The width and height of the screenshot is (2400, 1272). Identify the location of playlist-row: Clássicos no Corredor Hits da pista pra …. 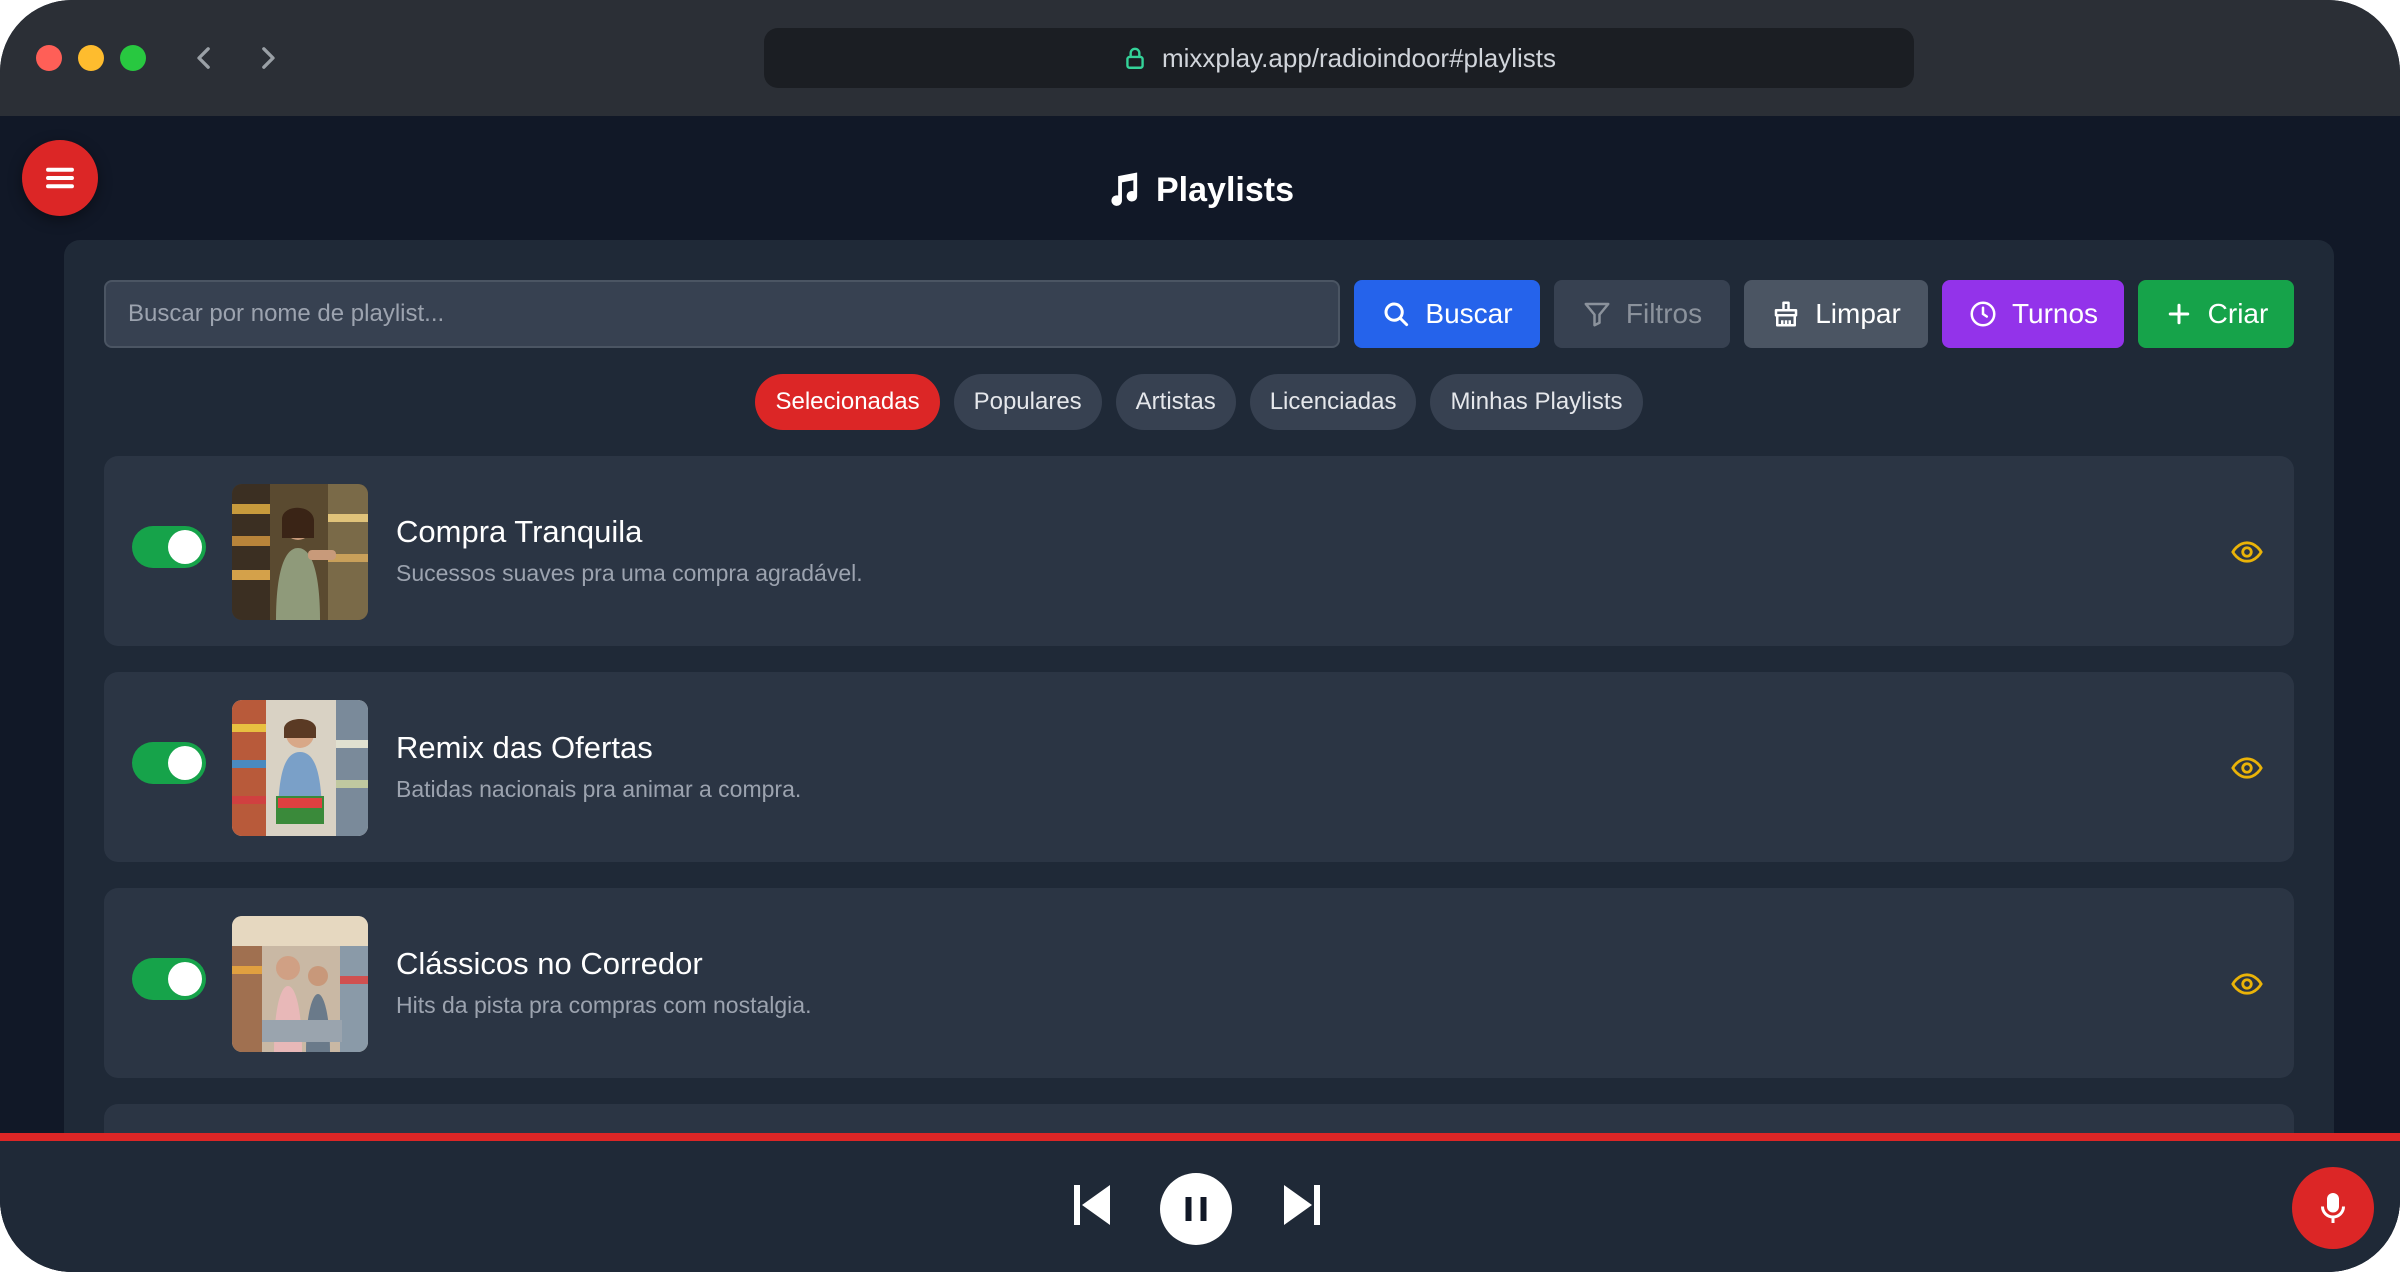
(1199, 983).